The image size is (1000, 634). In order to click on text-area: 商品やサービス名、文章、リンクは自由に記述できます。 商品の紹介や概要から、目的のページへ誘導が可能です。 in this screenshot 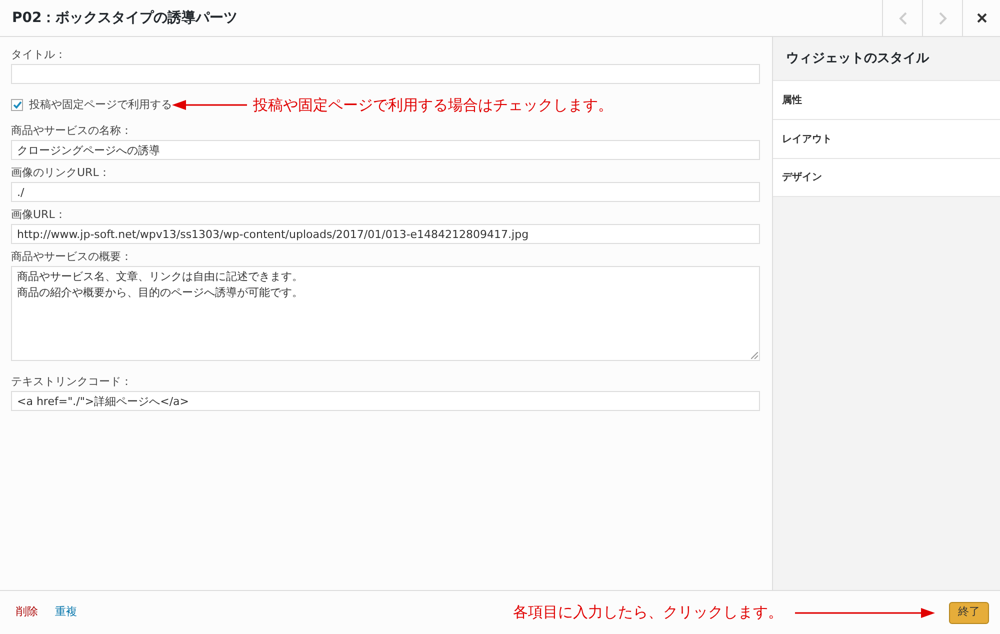, I will do `click(385, 313)`.